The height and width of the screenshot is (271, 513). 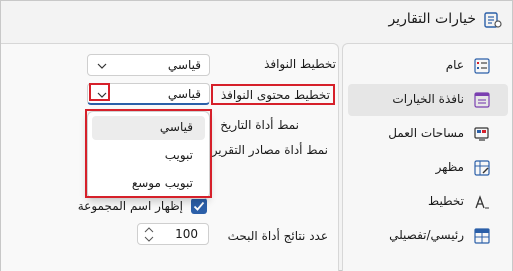 What do you see at coordinates (482, 66) in the screenshot?
I see `checklist-icon` at bounding box center [482, 66].